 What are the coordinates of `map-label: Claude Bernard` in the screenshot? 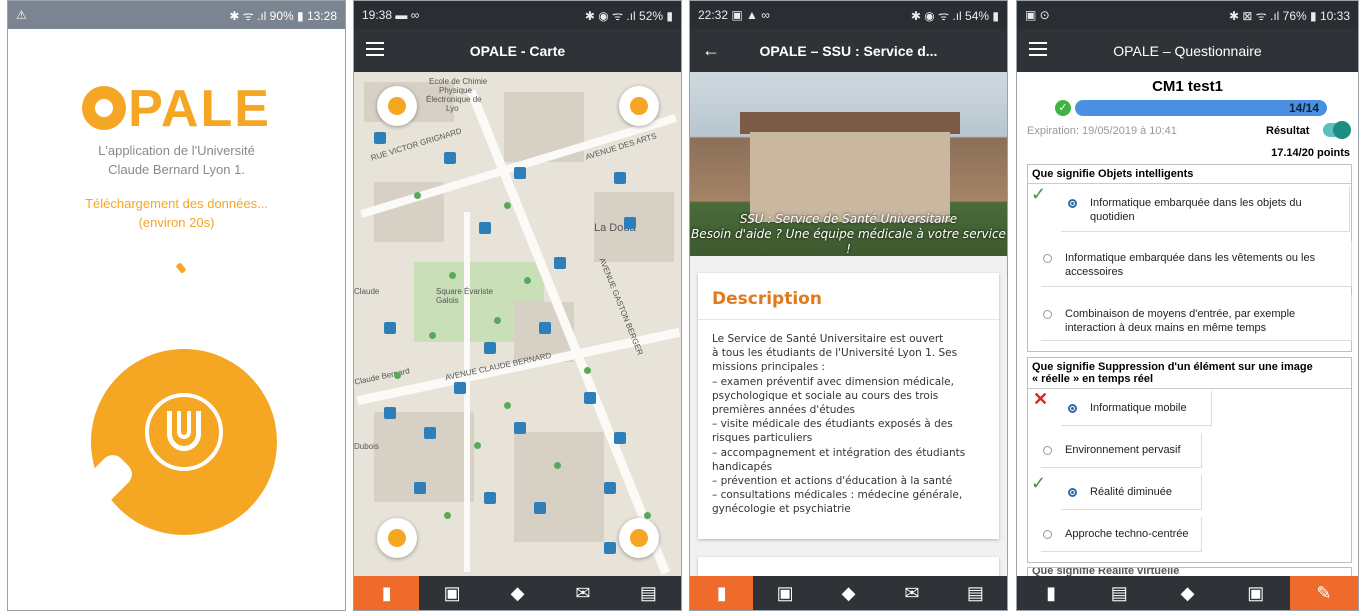 It's located at (382, 376).